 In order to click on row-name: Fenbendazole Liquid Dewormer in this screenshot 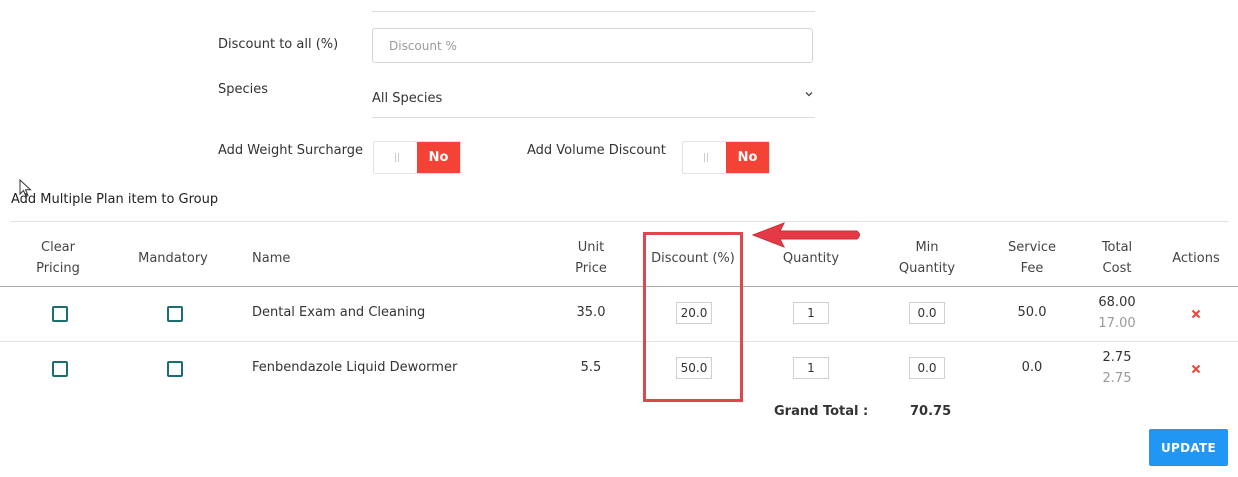, I will do `click(355, 367)`.